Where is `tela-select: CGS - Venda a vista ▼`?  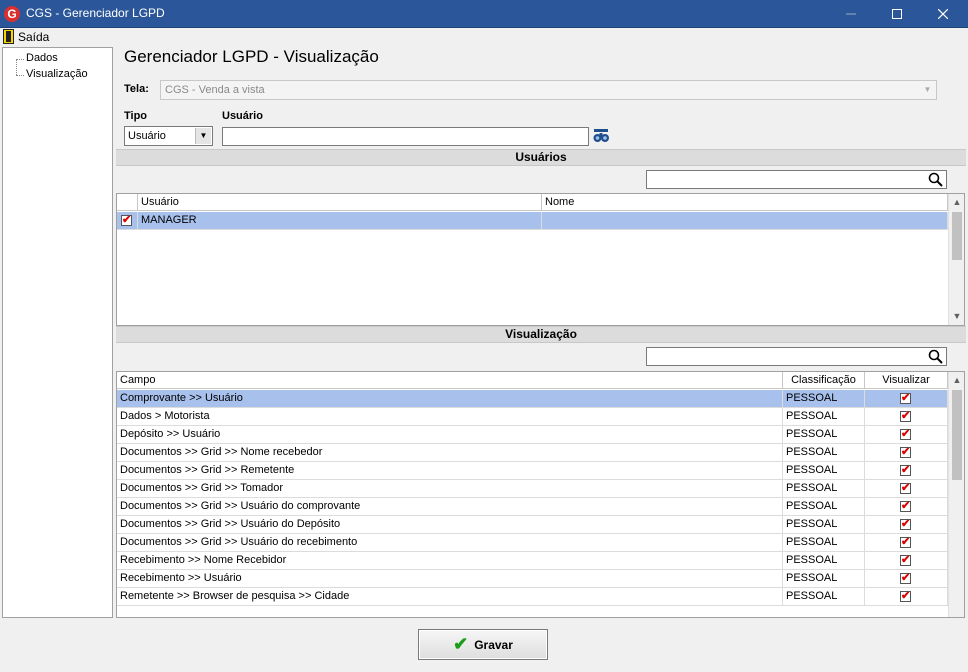 tela-select: CGS - Venda a vista ▼ is located at coordinates (548, 90).